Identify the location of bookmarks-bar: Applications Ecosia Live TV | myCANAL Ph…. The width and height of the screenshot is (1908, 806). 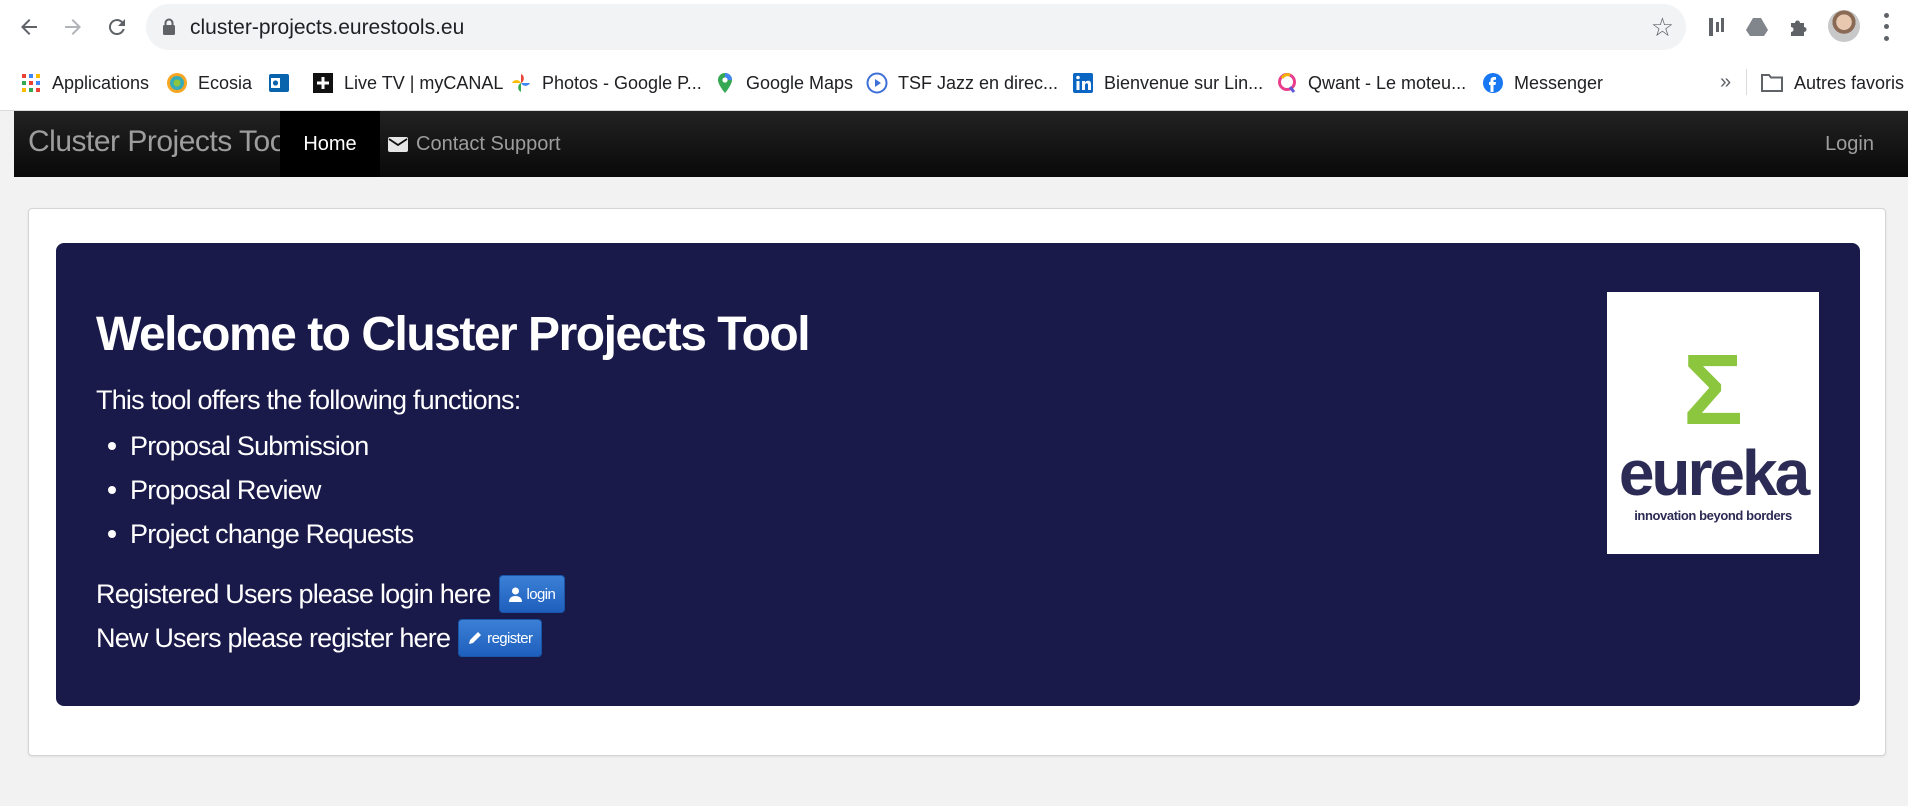
(954, 83).